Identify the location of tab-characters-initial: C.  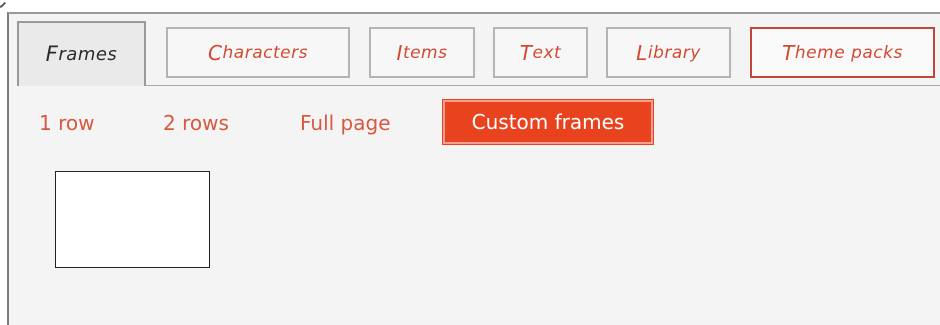
(215, 52).